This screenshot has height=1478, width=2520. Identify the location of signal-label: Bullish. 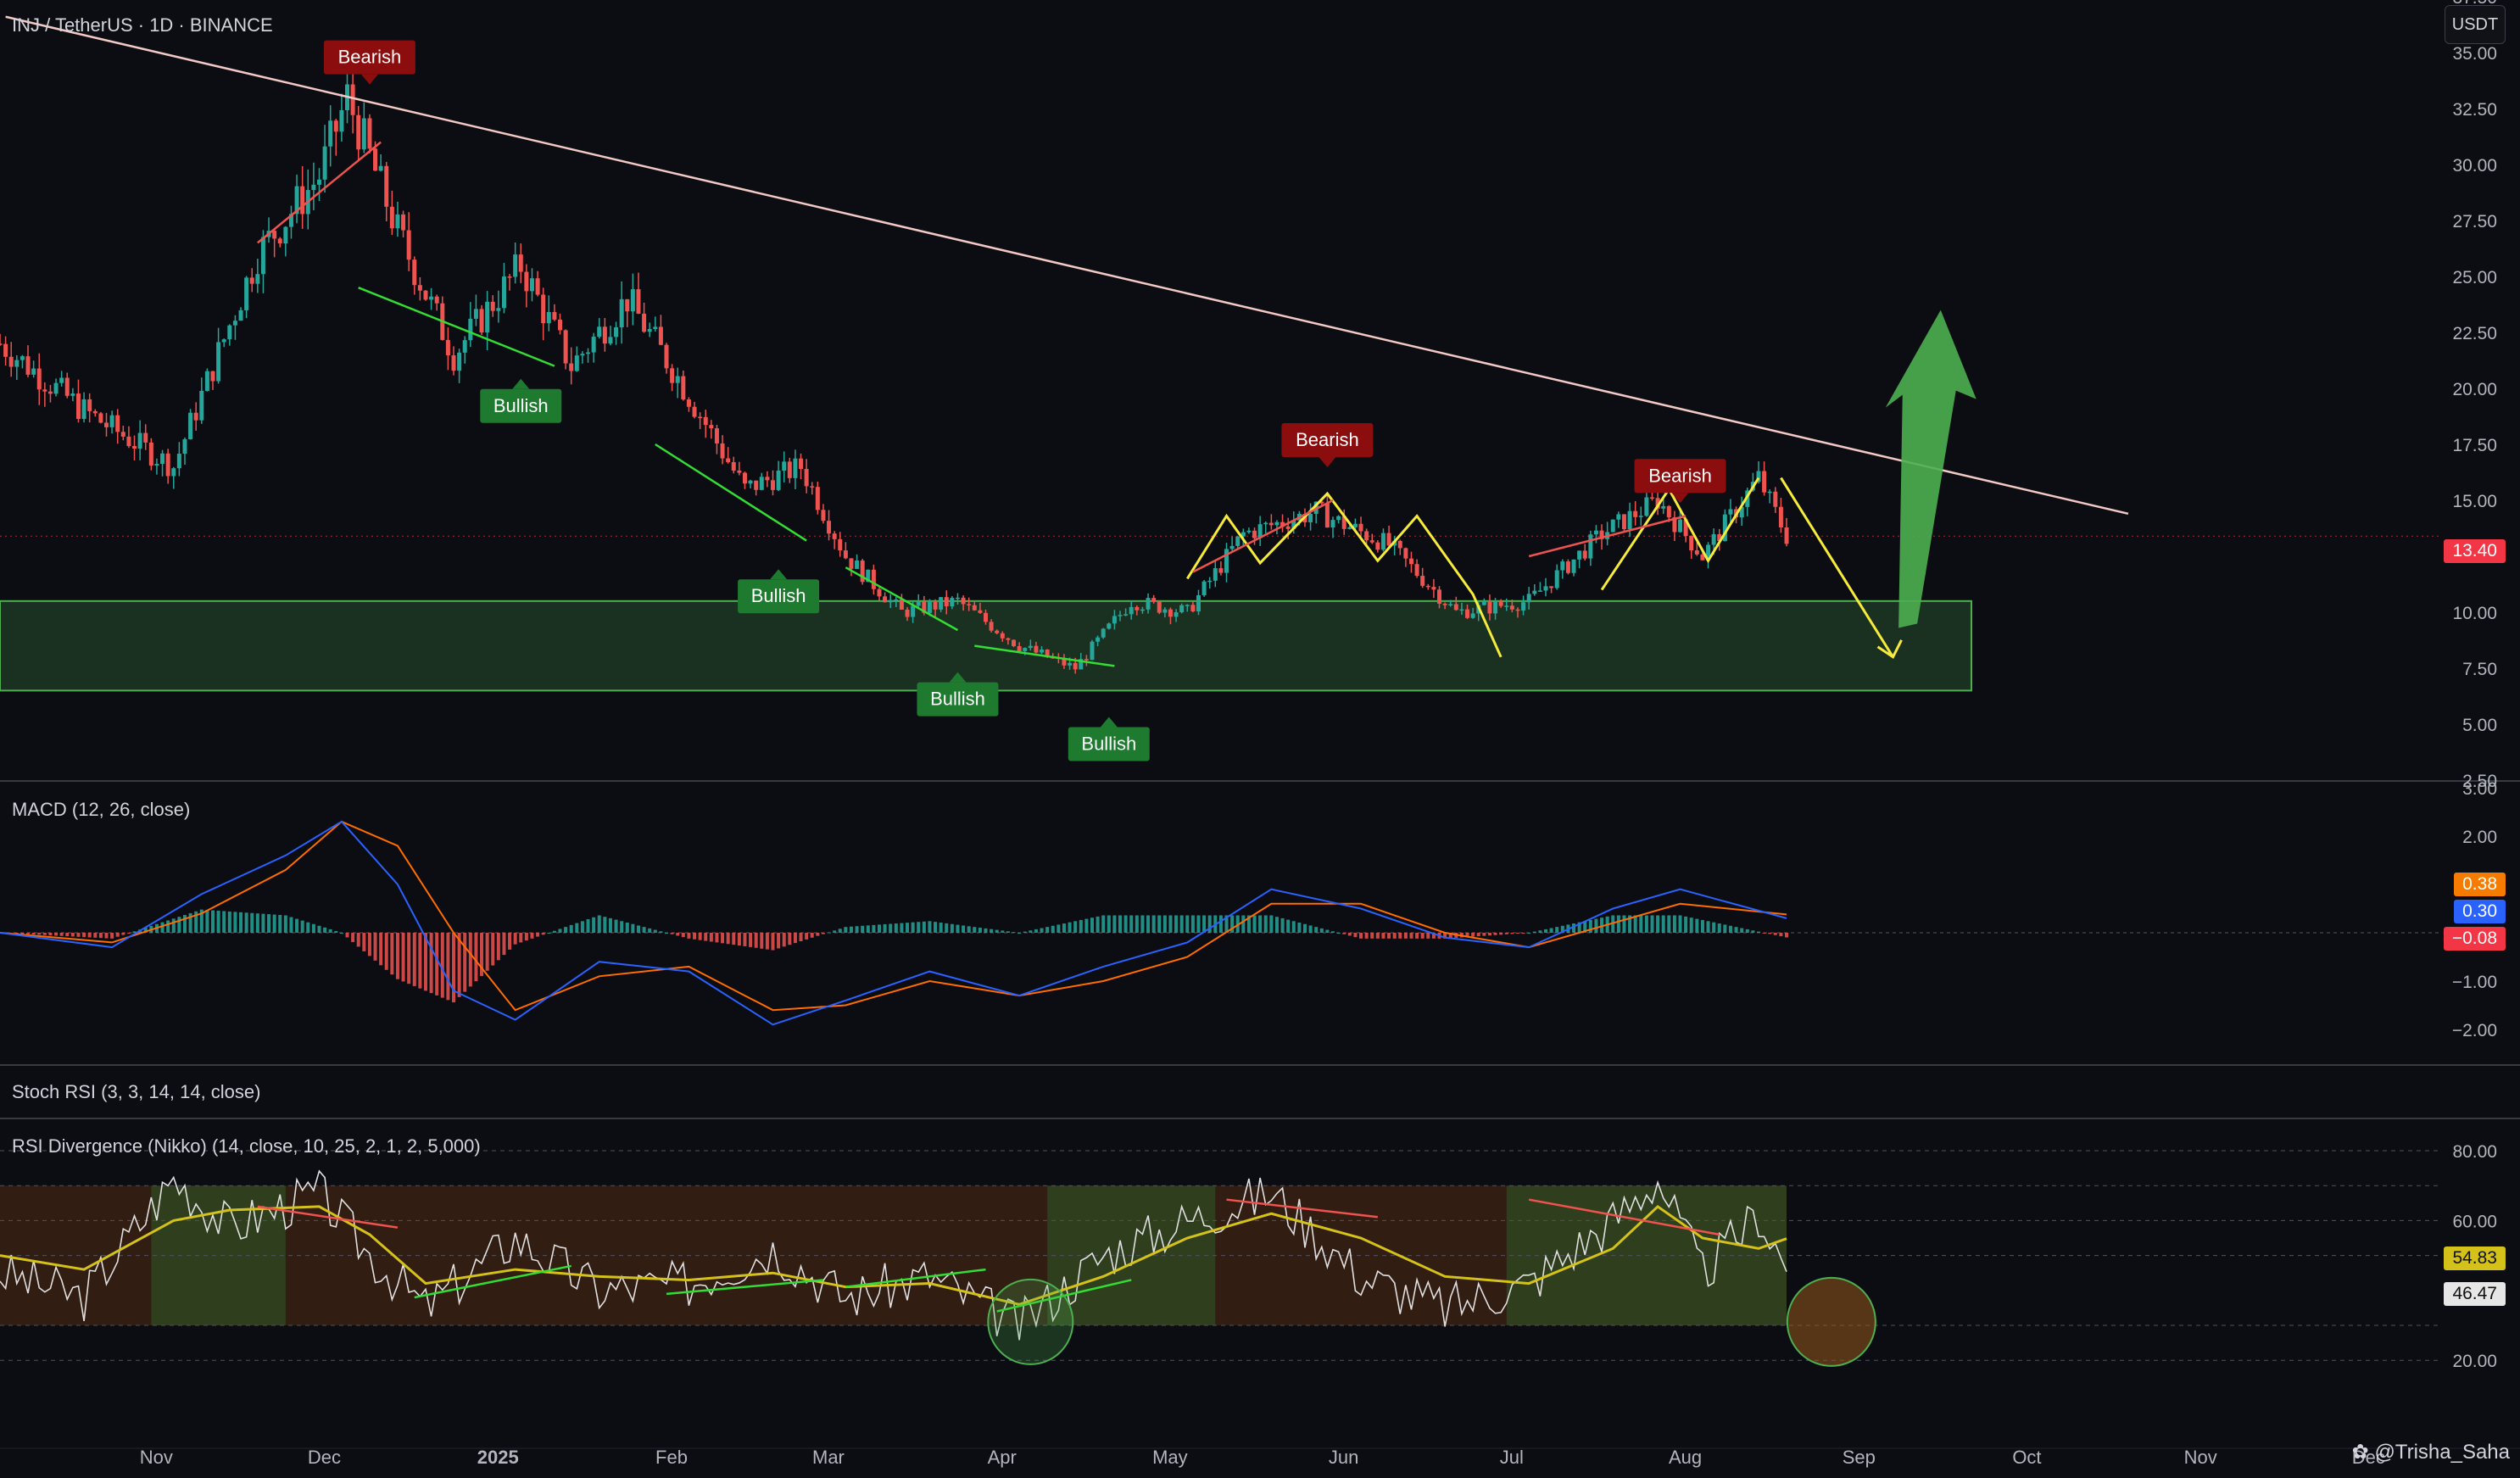
(521, 405).